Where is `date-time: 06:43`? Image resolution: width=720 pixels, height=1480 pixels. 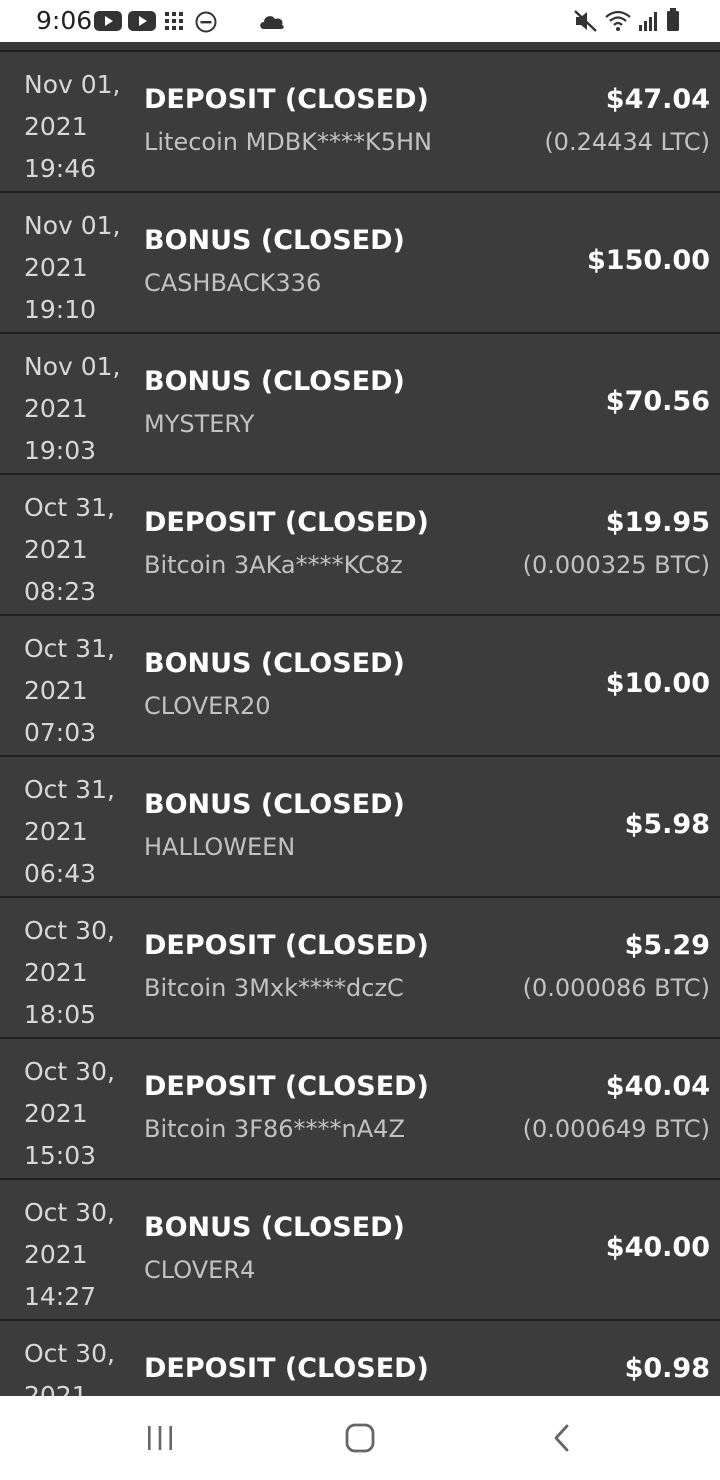 date-time: 06:43 is located at coordinates (60, 873).